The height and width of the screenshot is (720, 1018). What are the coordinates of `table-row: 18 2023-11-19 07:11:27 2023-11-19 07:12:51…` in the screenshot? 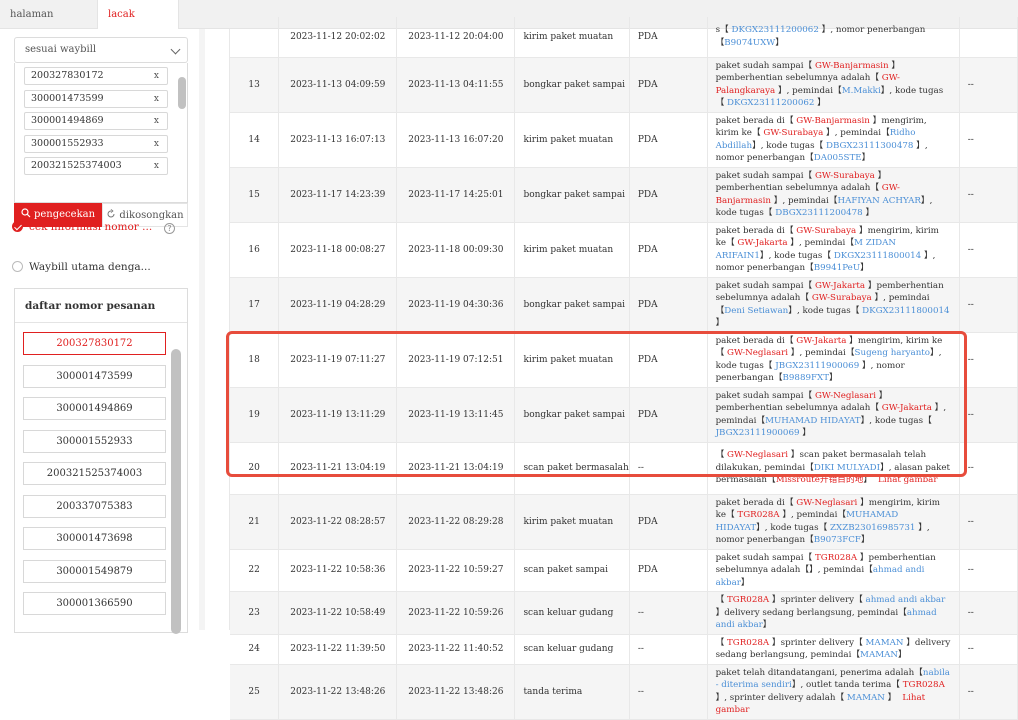 It's located at (624, 360).